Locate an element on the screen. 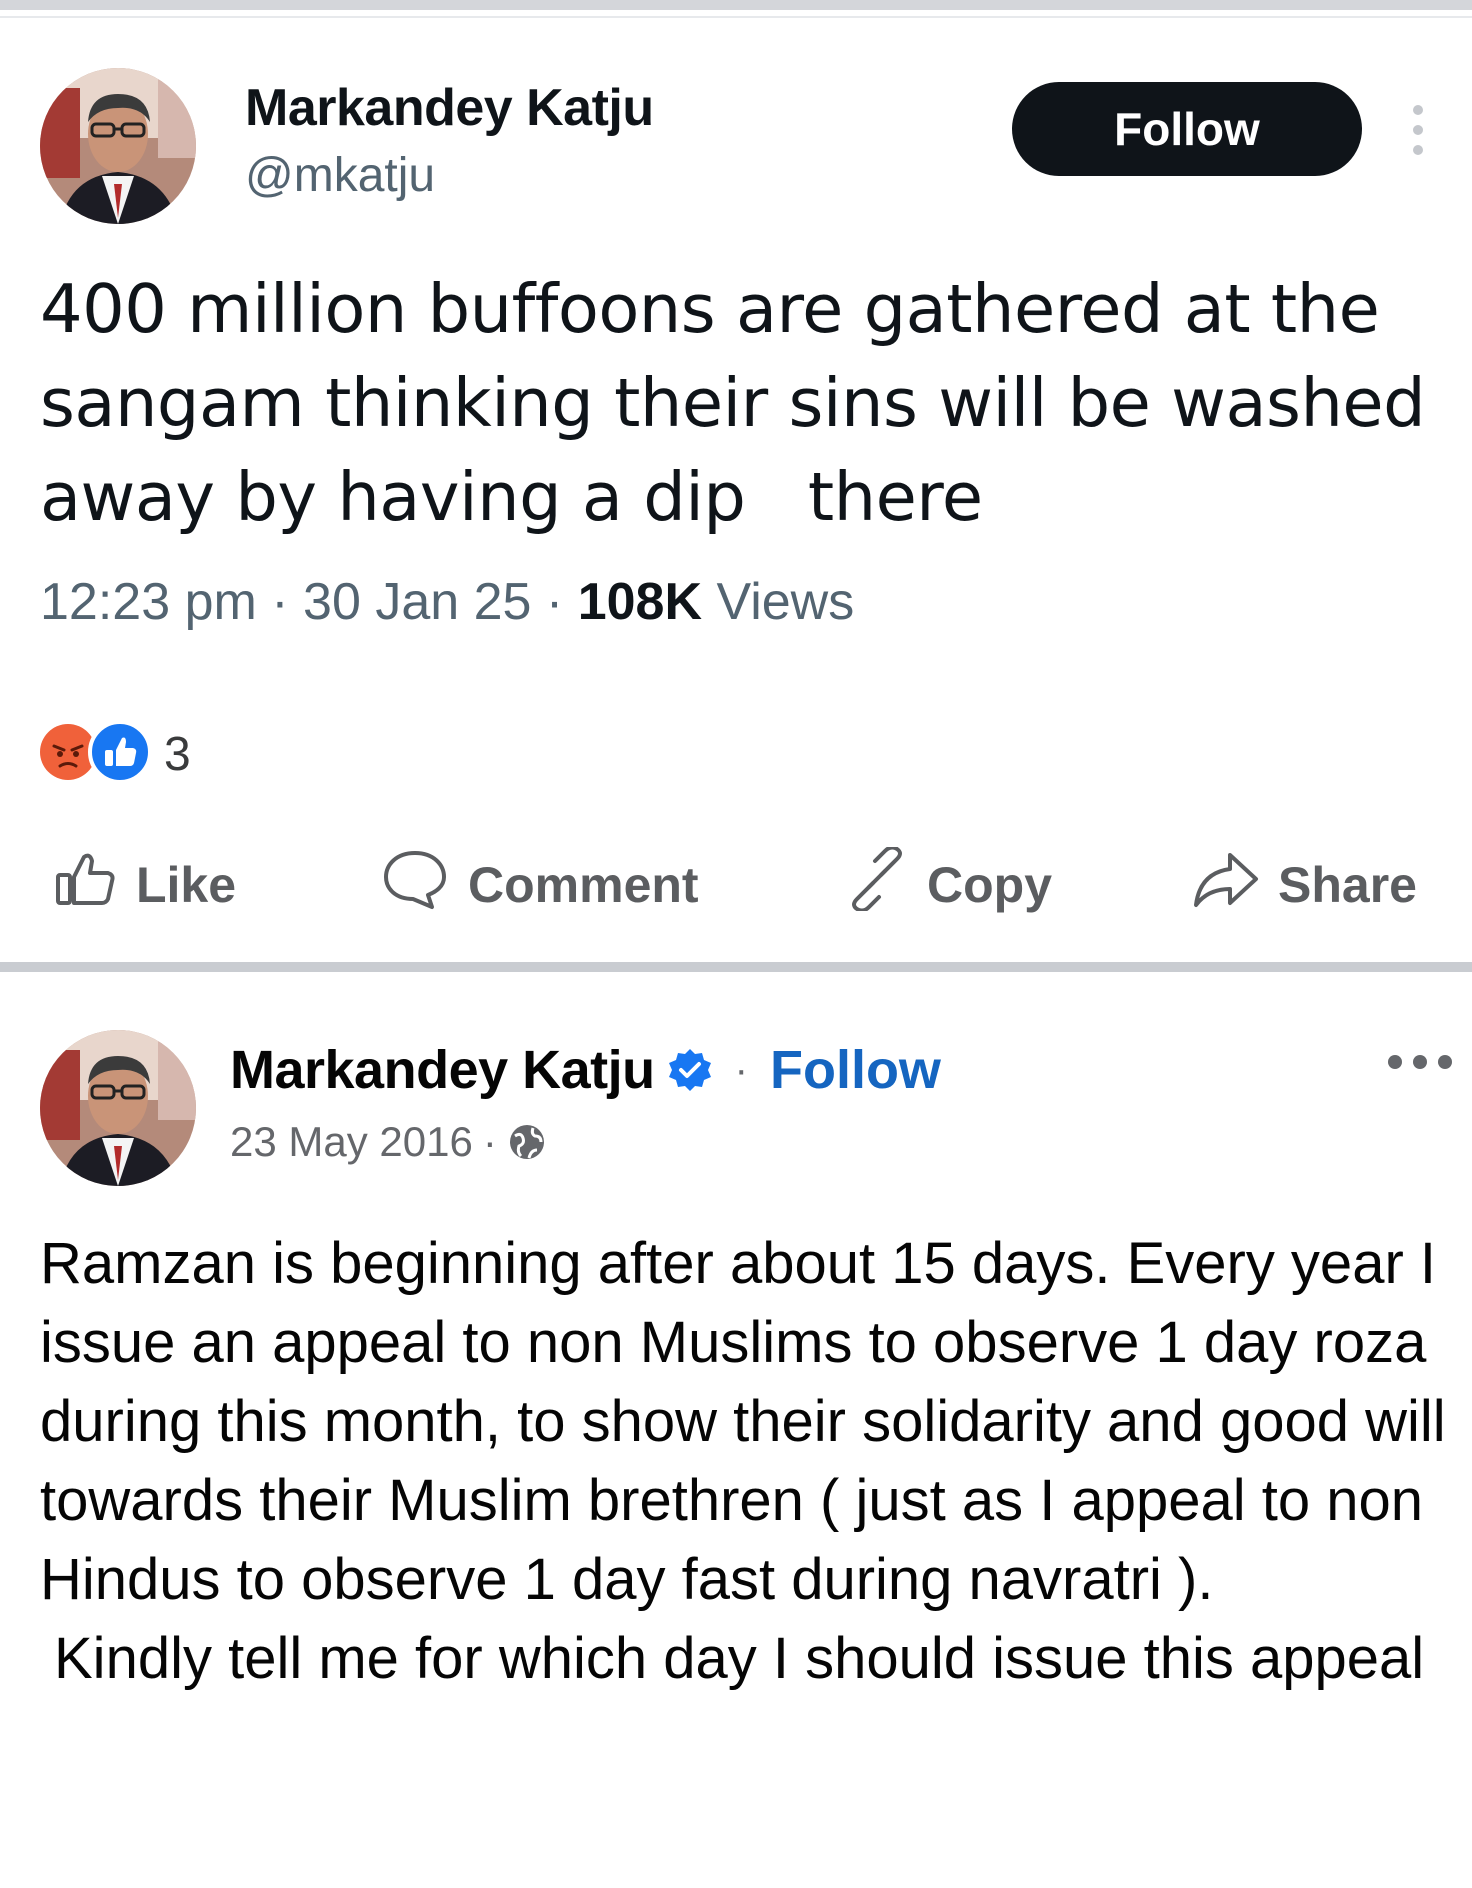 The image size is (1472, 1888). reaction-count: 3 is located at coordinates (177, 754).